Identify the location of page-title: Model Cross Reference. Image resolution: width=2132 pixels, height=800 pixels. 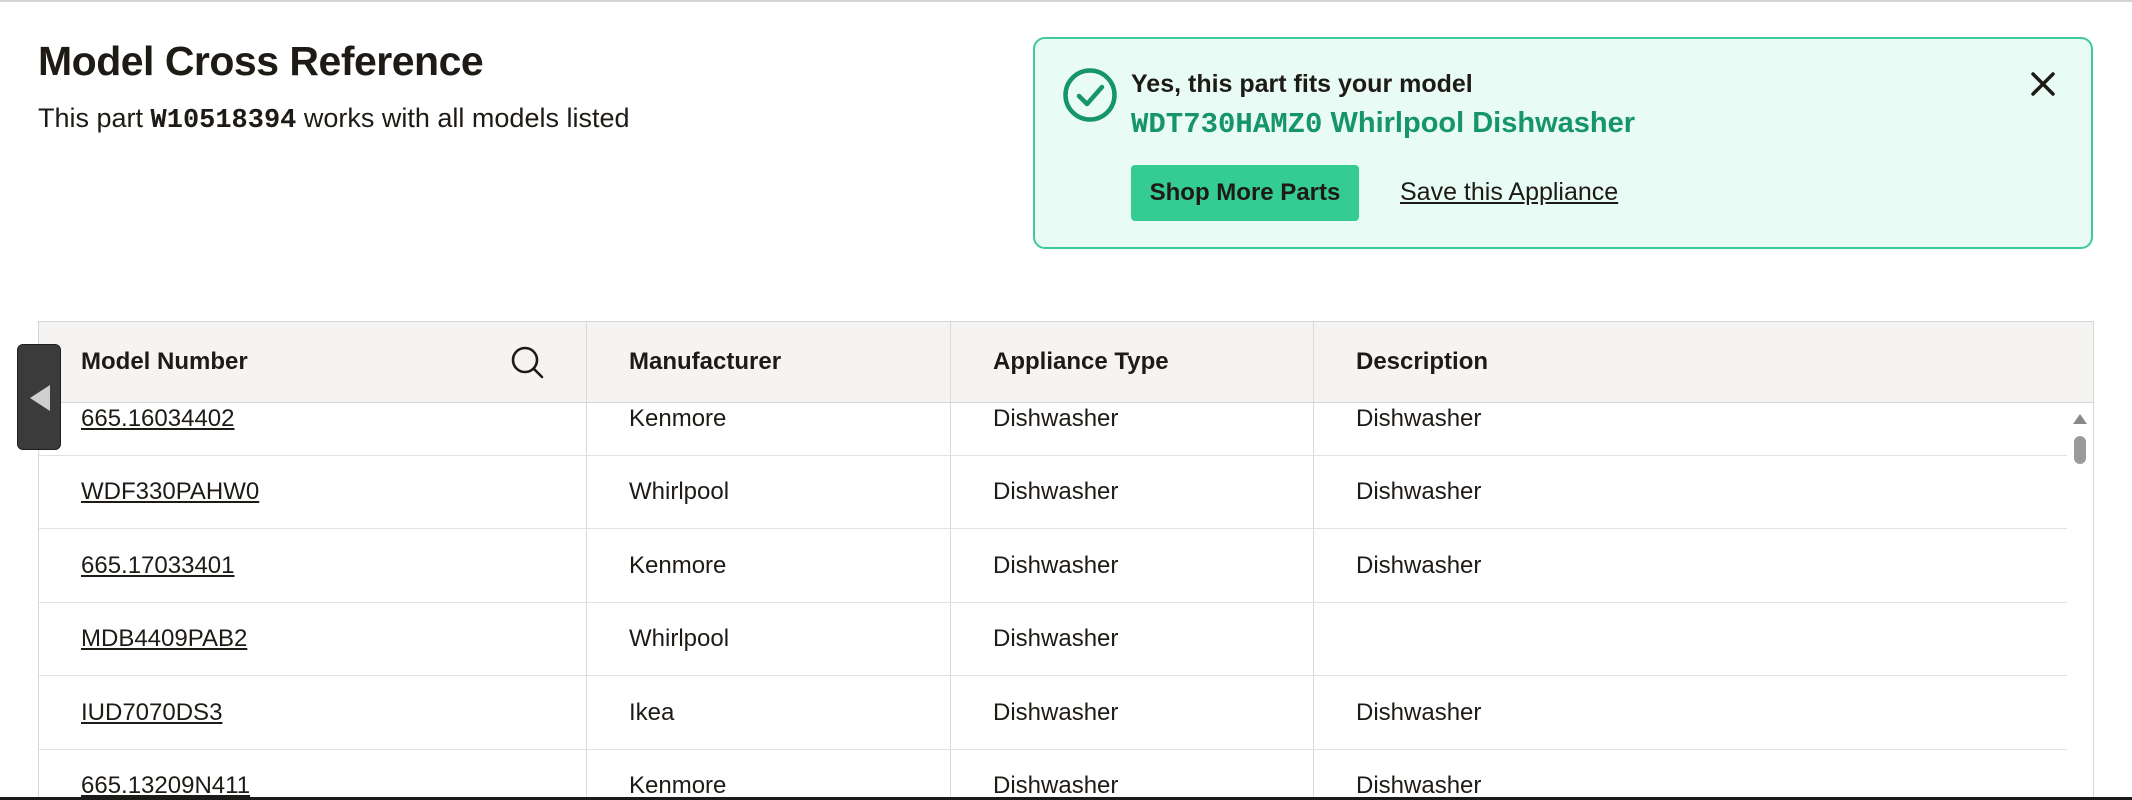
(261, 61).